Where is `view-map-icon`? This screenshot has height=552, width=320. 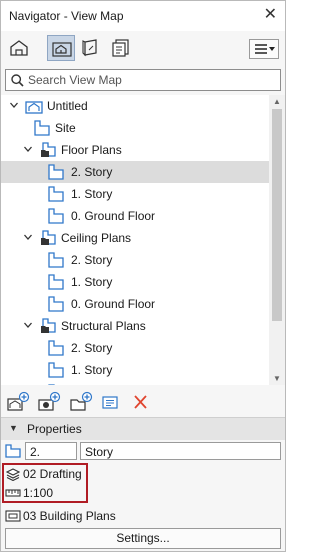 view-map-icon is located at coordinates (62, 49).